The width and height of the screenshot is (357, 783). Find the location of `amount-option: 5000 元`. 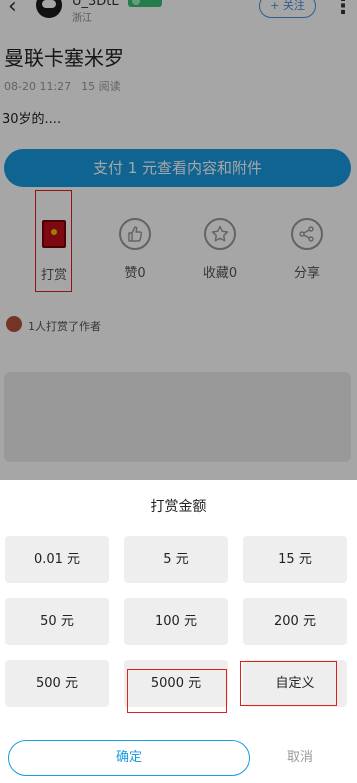

amount-option: 5000 元 is located at coordinates (176, 683).